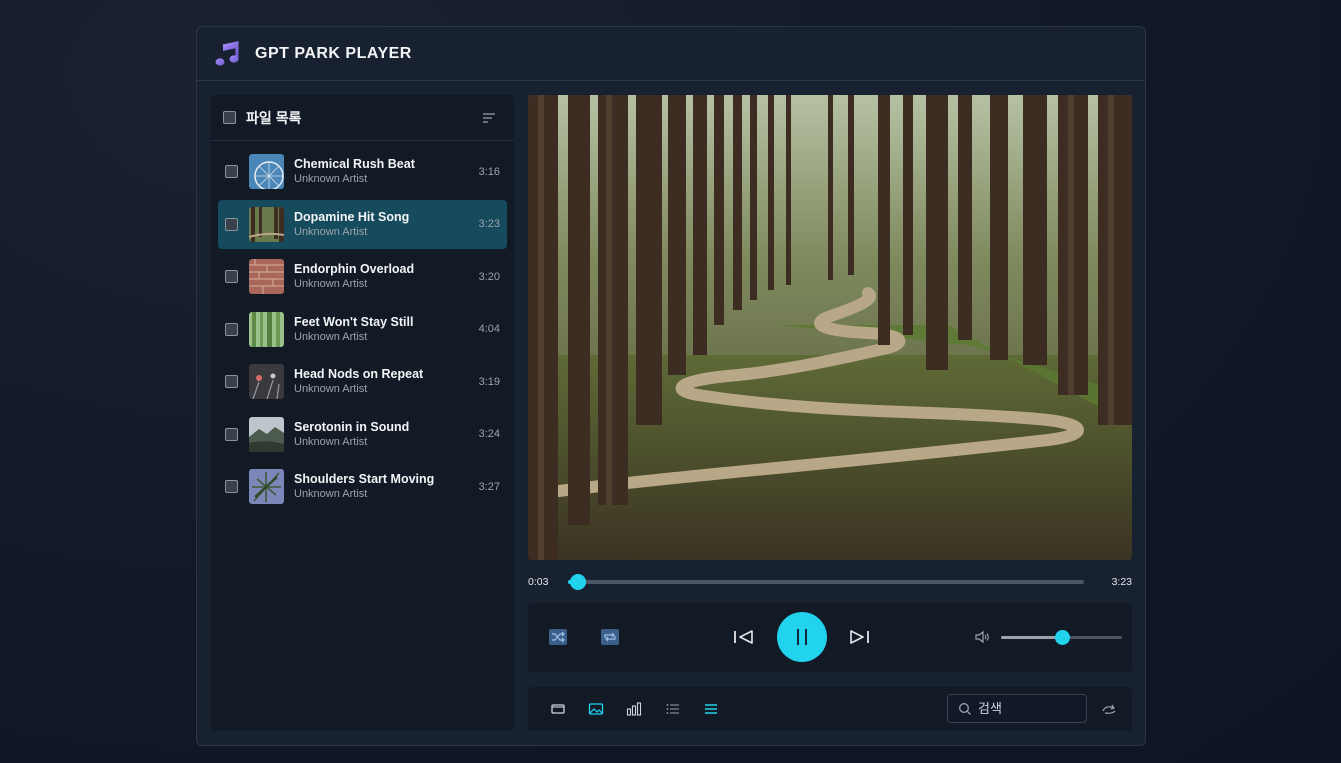 This screenshot has height=763, width=1341. What do you see at coordinates (274, 117) in the screenshot?
I see `file-list-title: 파일 목록` at bounding box center [274, 117].